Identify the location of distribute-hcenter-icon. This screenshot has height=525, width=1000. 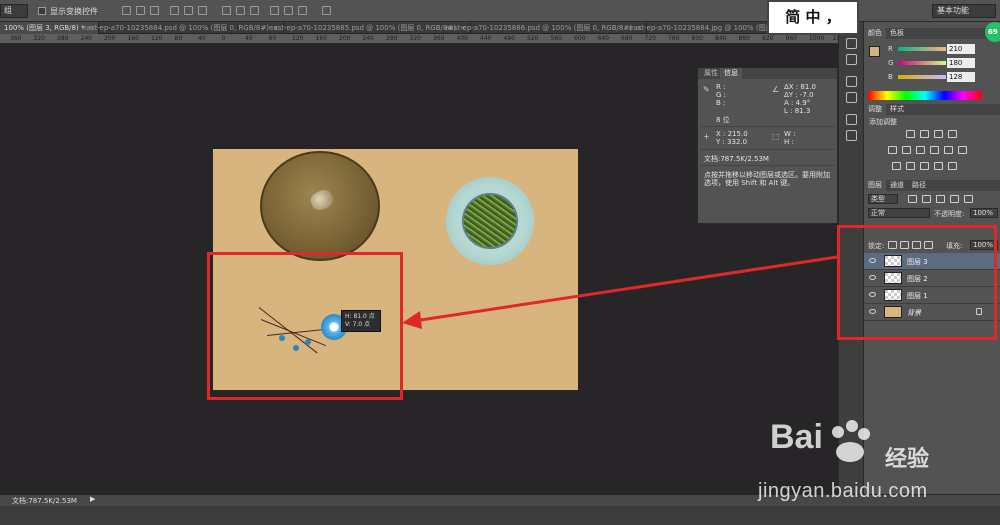
(288, 10).